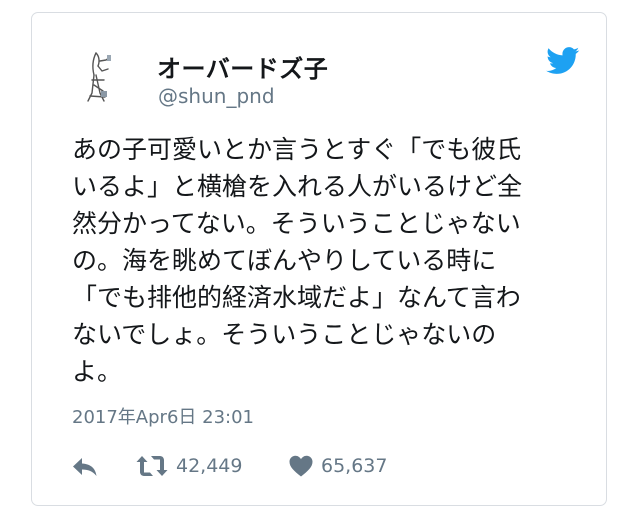 The image size is (637, 529). I want to click on like-count: 65,637, so click(354, 466).